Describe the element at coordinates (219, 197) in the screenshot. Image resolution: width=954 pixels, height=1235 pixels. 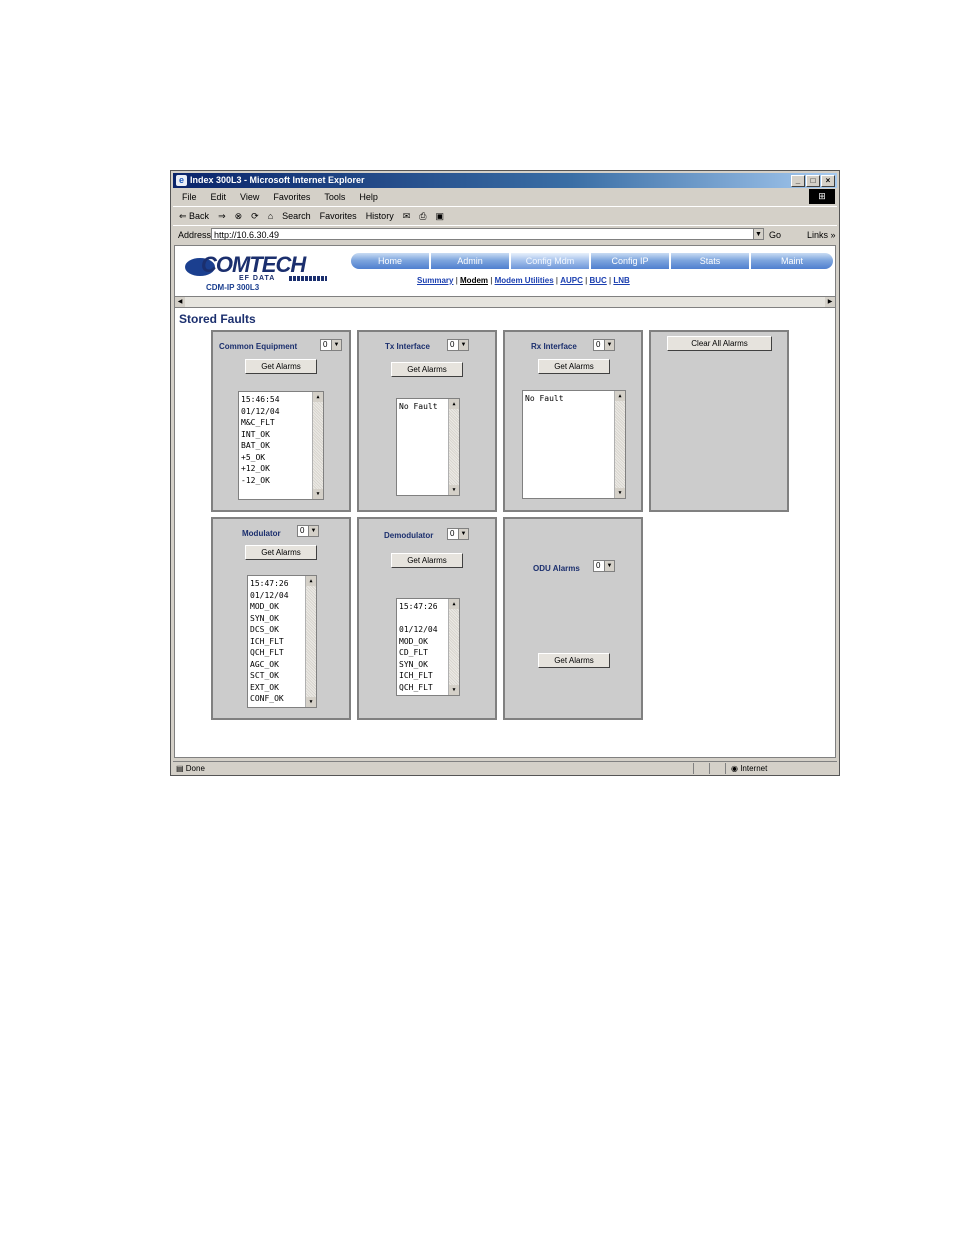
I see `menu-edit: Edit` at that location.